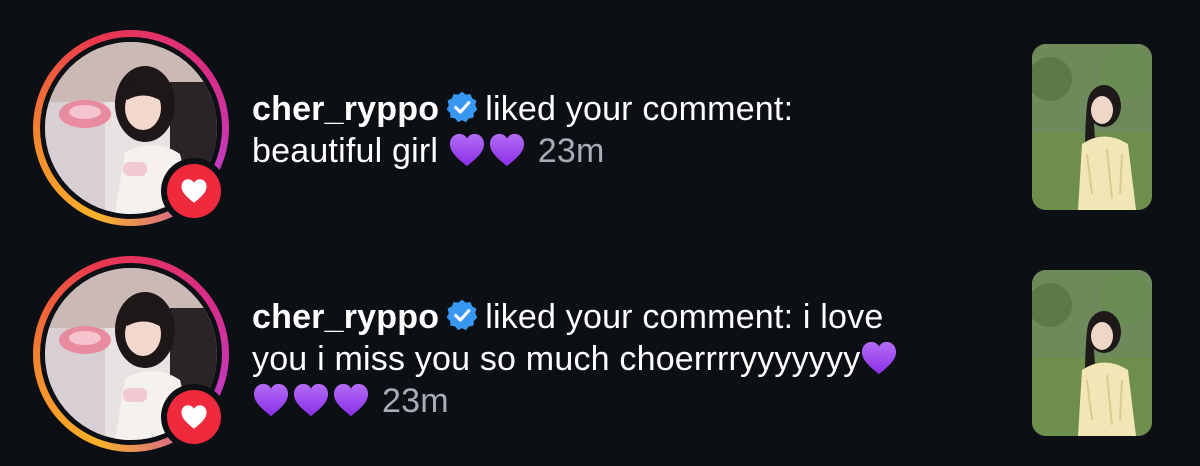  I want to click on comment-text: you i miss you so much choerrrryyyyyyy, so click(556, 359).